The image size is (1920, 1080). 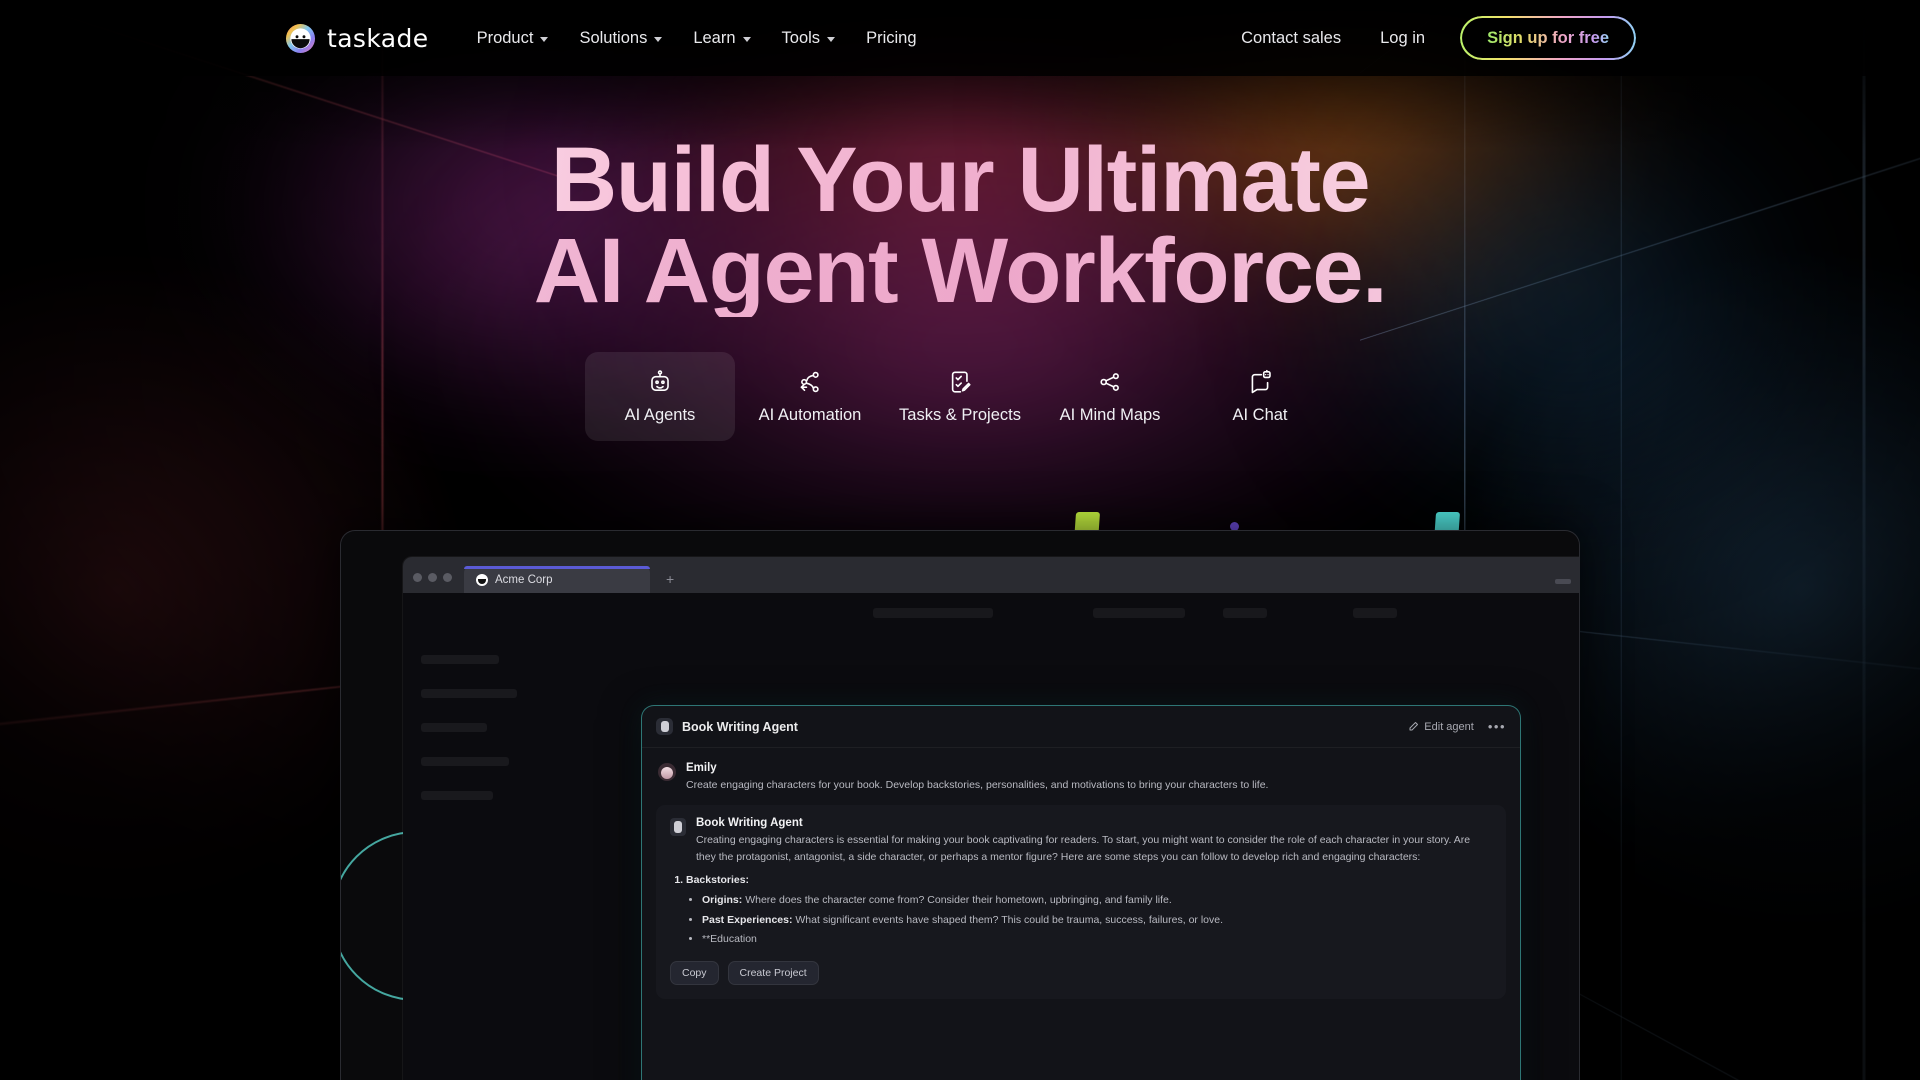 I want to click on nav-item-learn: Learn, so click(x=721, y=38).